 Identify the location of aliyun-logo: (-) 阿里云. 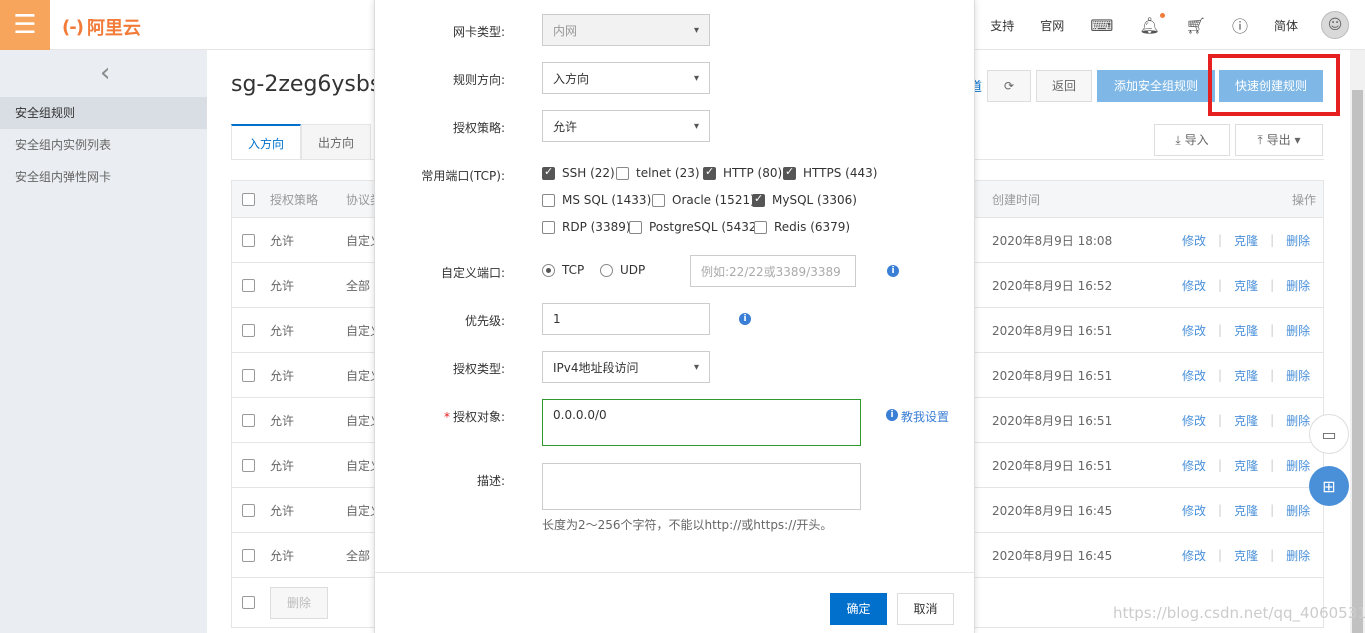
(101, 27).